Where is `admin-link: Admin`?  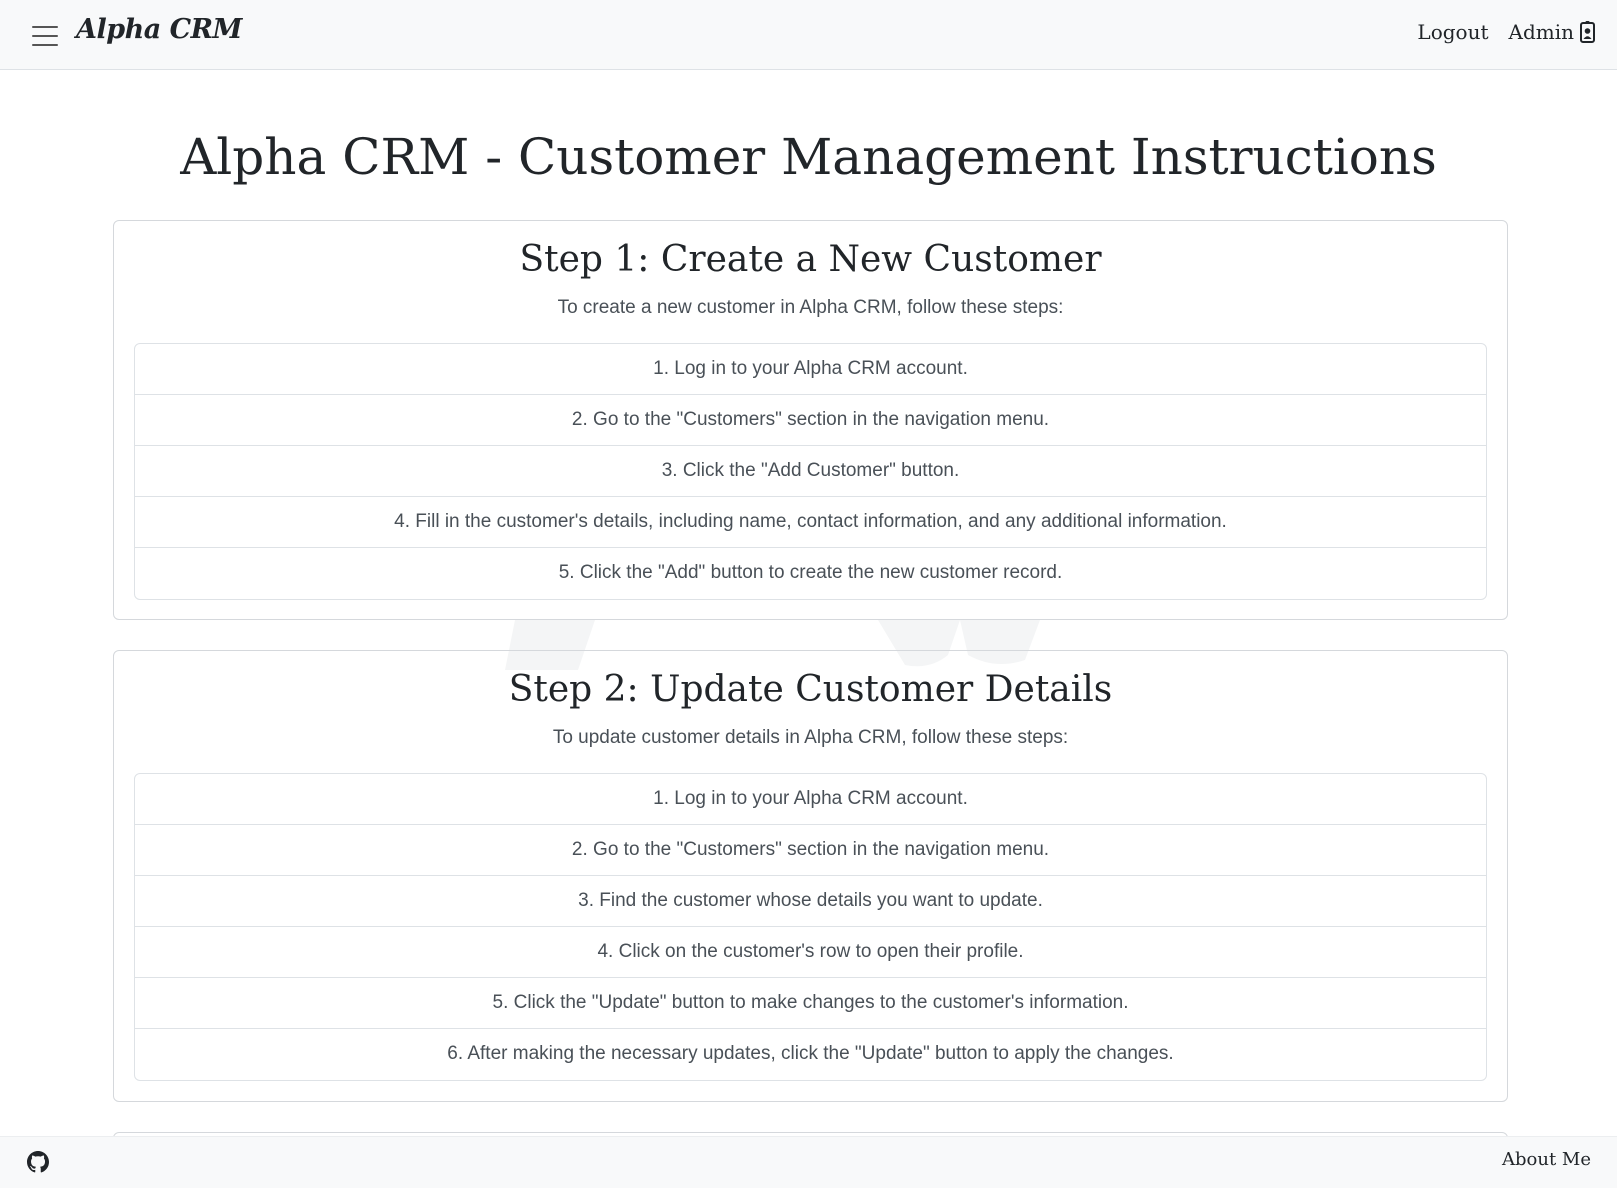
admin-link: Admin is located at coordinates (1551, 32).